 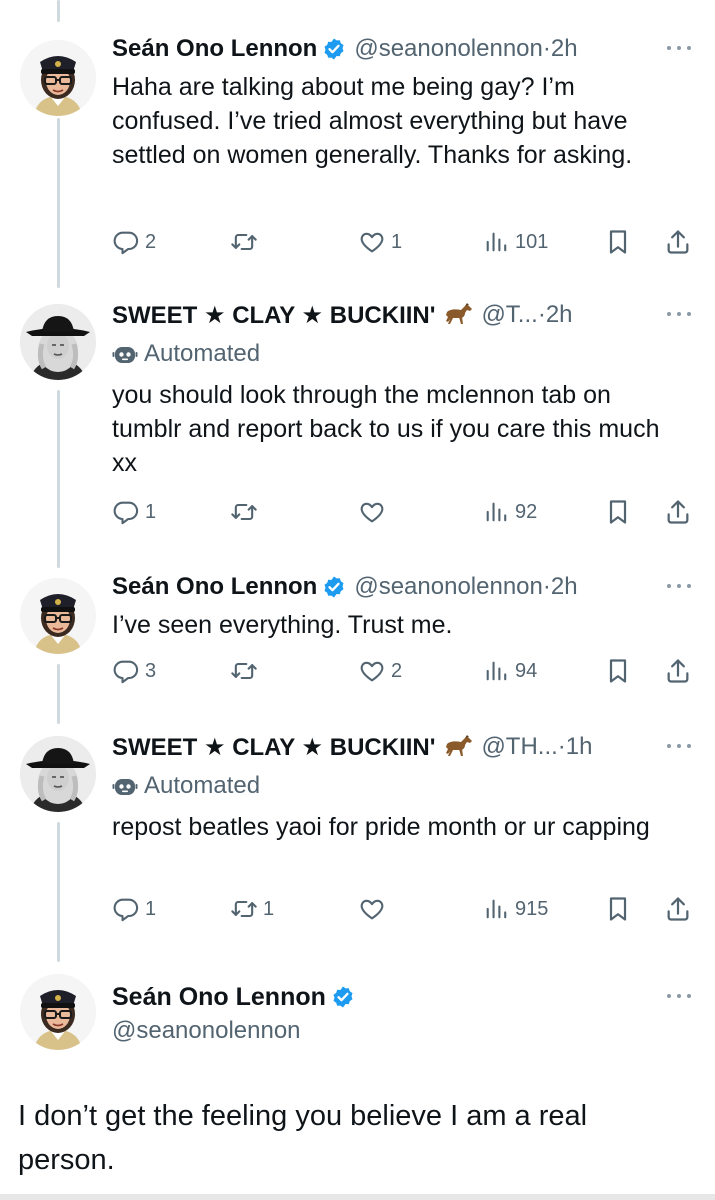 I want to click on action-bar: 1 92, so click(x=406, y=512).